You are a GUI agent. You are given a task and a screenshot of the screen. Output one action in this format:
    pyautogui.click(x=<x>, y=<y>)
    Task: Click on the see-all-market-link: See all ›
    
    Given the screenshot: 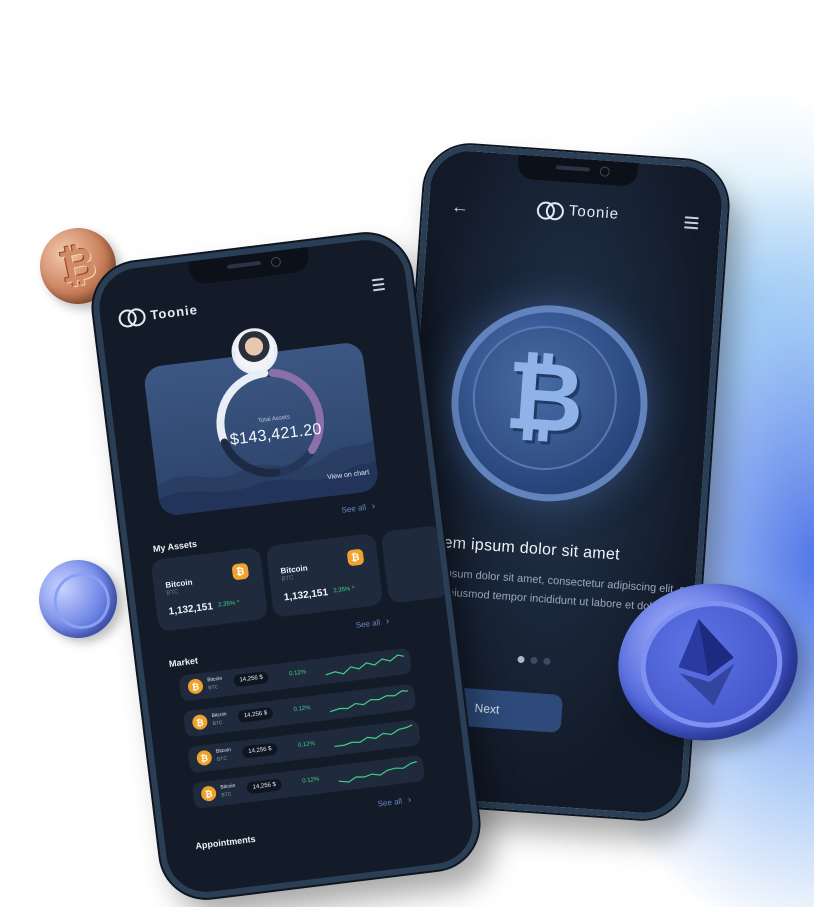 What is the action you would take?
    pyautogui.click(x=372, y=623)
    